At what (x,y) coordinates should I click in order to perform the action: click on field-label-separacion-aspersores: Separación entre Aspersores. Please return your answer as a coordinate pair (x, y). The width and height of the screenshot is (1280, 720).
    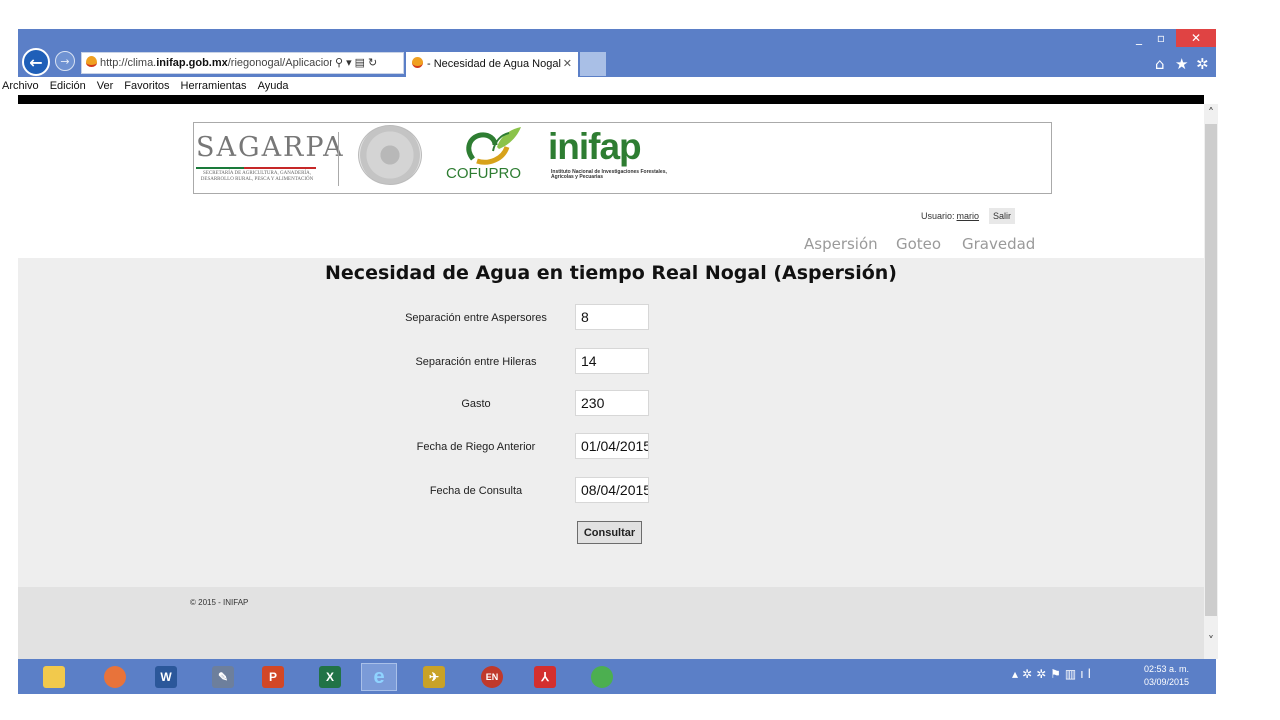
    Looking at the image, I should click on (476, 318).